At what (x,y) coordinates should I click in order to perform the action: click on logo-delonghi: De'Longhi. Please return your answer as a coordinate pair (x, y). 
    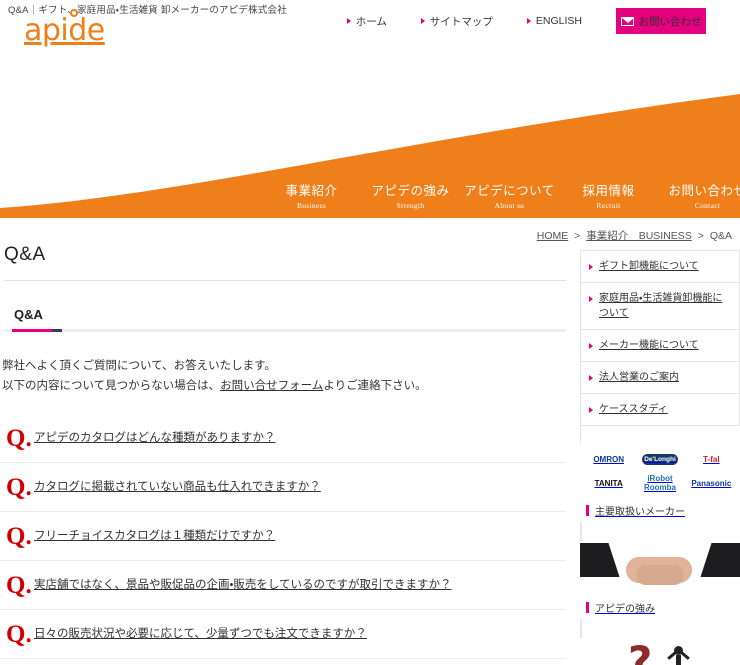
    Looking at the image, I should click on (660, 459).